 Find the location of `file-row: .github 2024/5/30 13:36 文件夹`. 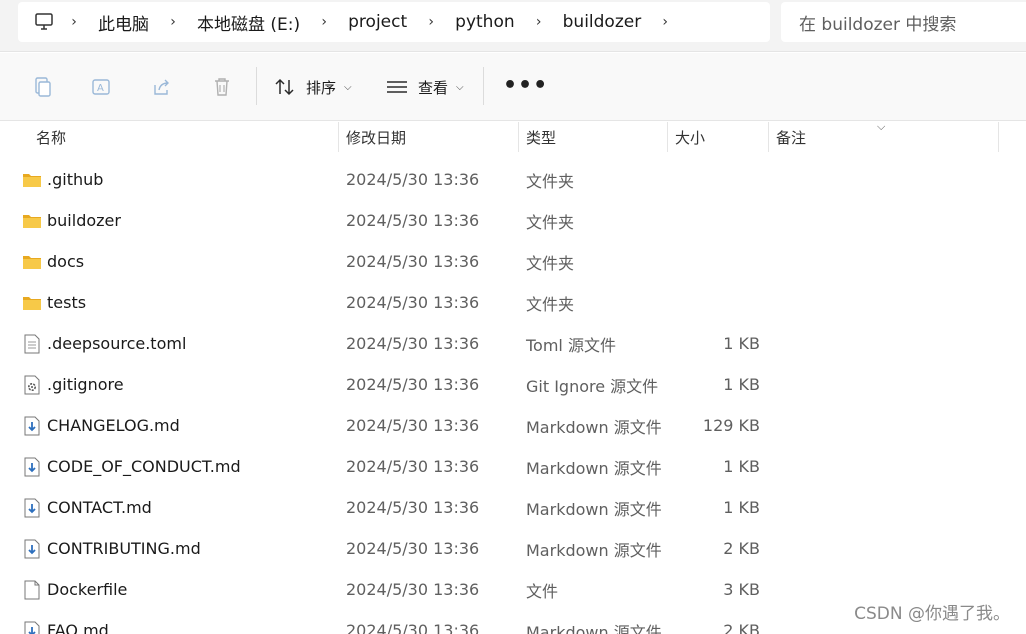

file-row: .github 2024/5/30 13:36 文件夹 is located at coordinates (513, 179).